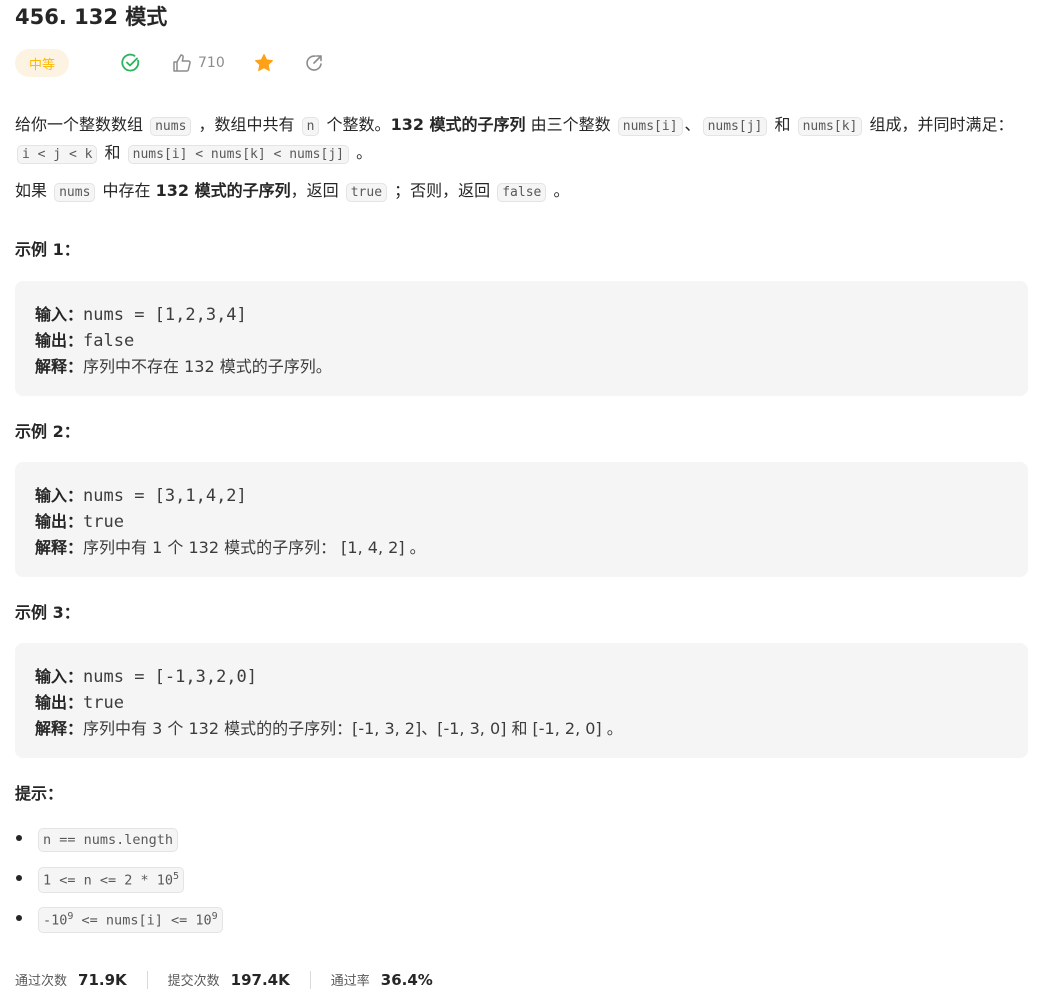 The image size is (1049, 1000). What do you see at coordinates (57, 154) in the screenshot?
I see `inline-code: i < j < k` at bounding box center [57, 154].